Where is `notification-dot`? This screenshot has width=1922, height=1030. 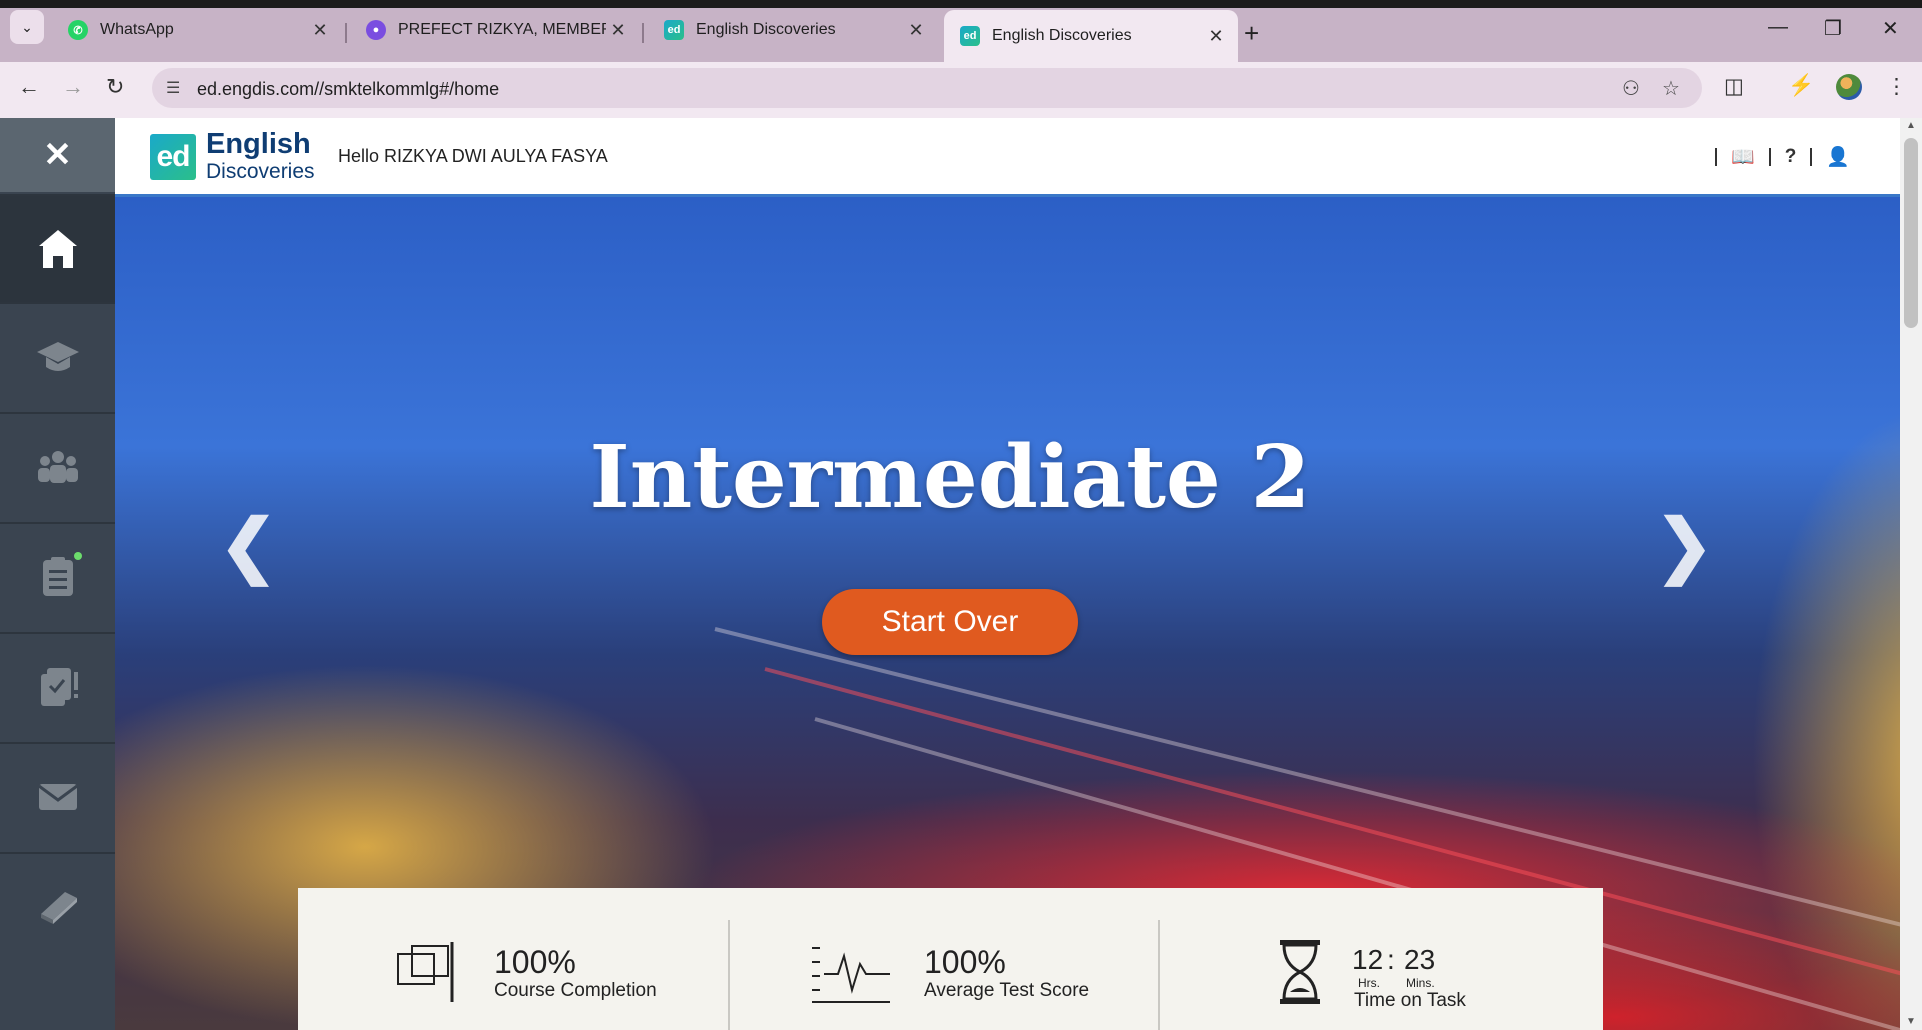 notification-dot is located at coordinates (78, 556).